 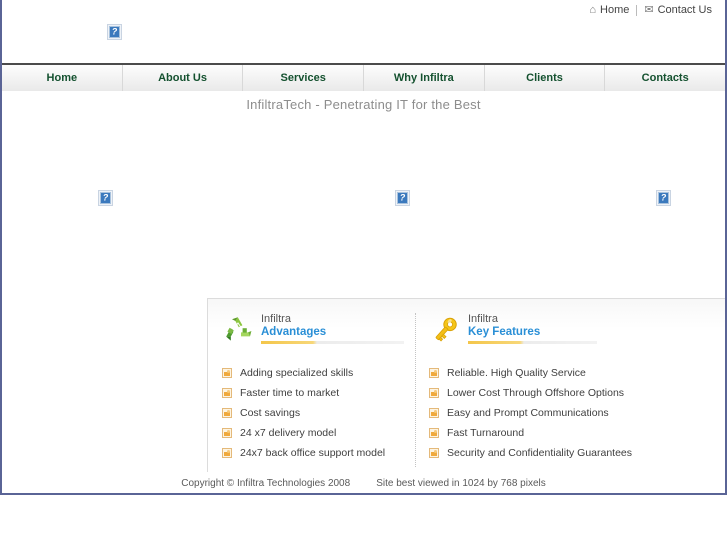 What do you see at coordinates (114, 32) in the screenshot?
I see `broken-image-icon-logo` at bounding box center [114, 32].